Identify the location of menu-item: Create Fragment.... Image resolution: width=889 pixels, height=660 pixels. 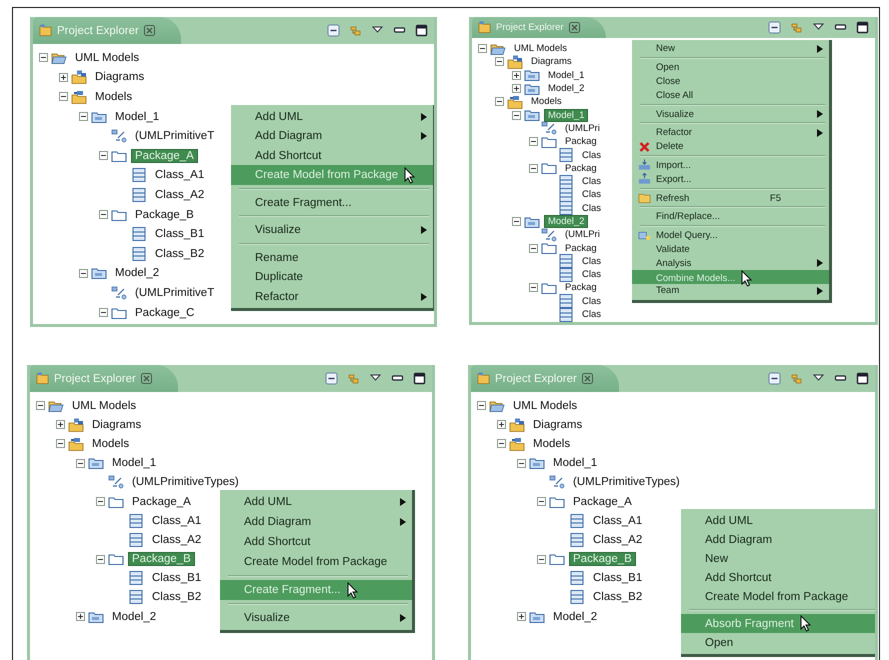
(332, 202).